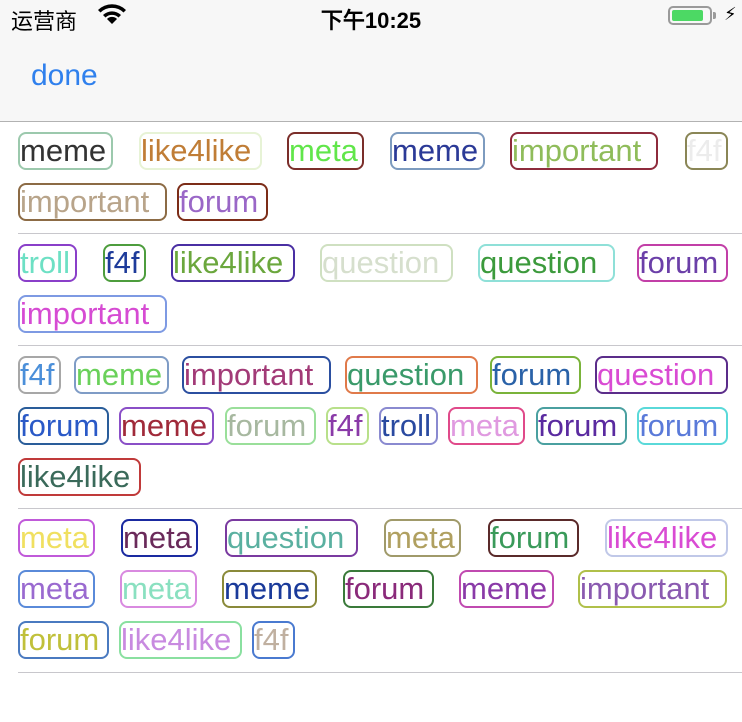 The width and height of the screenshot is (742, 722). What do you see at coordinates (64, 76) in the screenshot?
I see `done-button: done` at bounding box center [64, 76].